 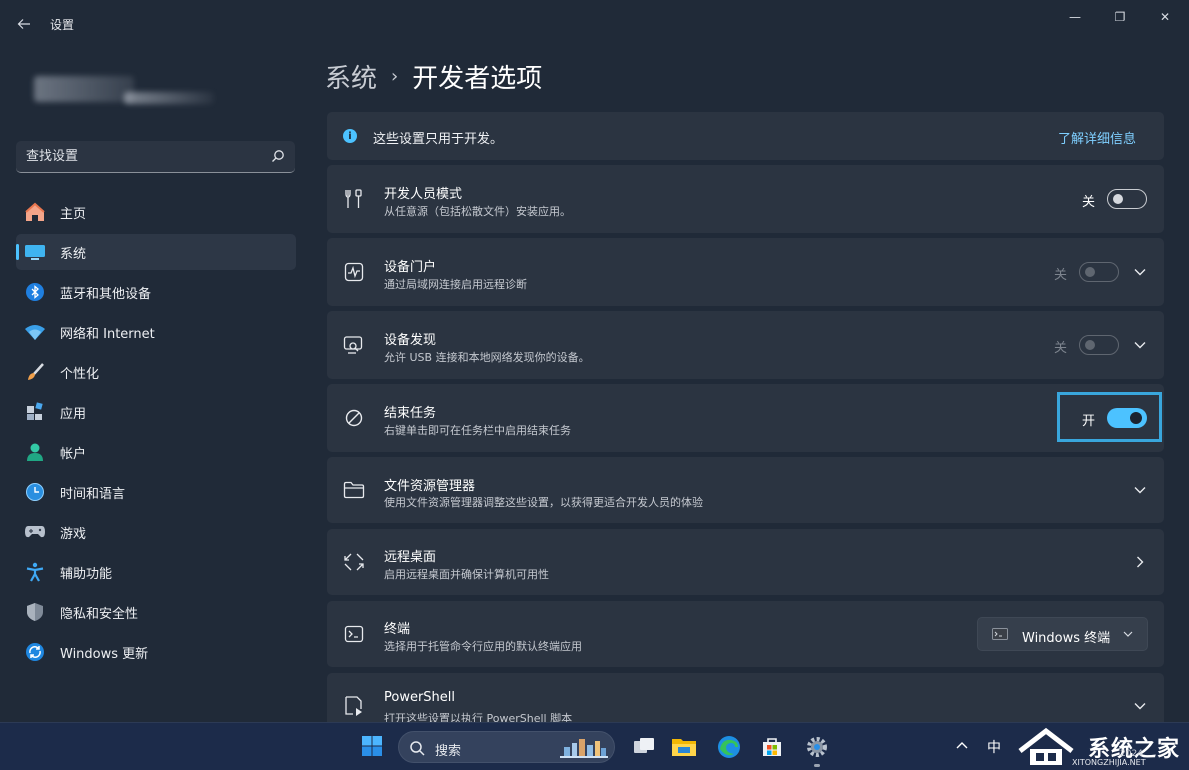 What do you see at coordinates (106, 294) in the screenshot?
I see `sidebar-item-label: 蓝牙和其他设备` at bounding box center [106, 294].